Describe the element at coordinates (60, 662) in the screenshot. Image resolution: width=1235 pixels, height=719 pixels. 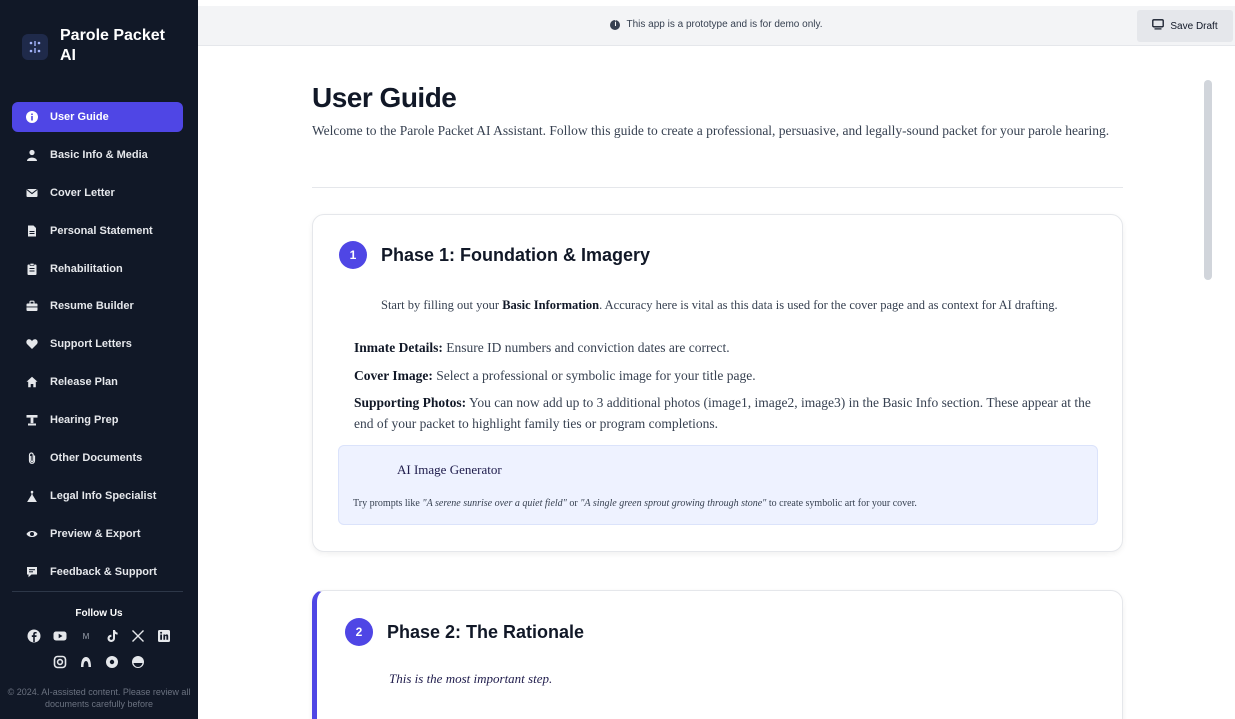
I see `instagram-icon` at that location.